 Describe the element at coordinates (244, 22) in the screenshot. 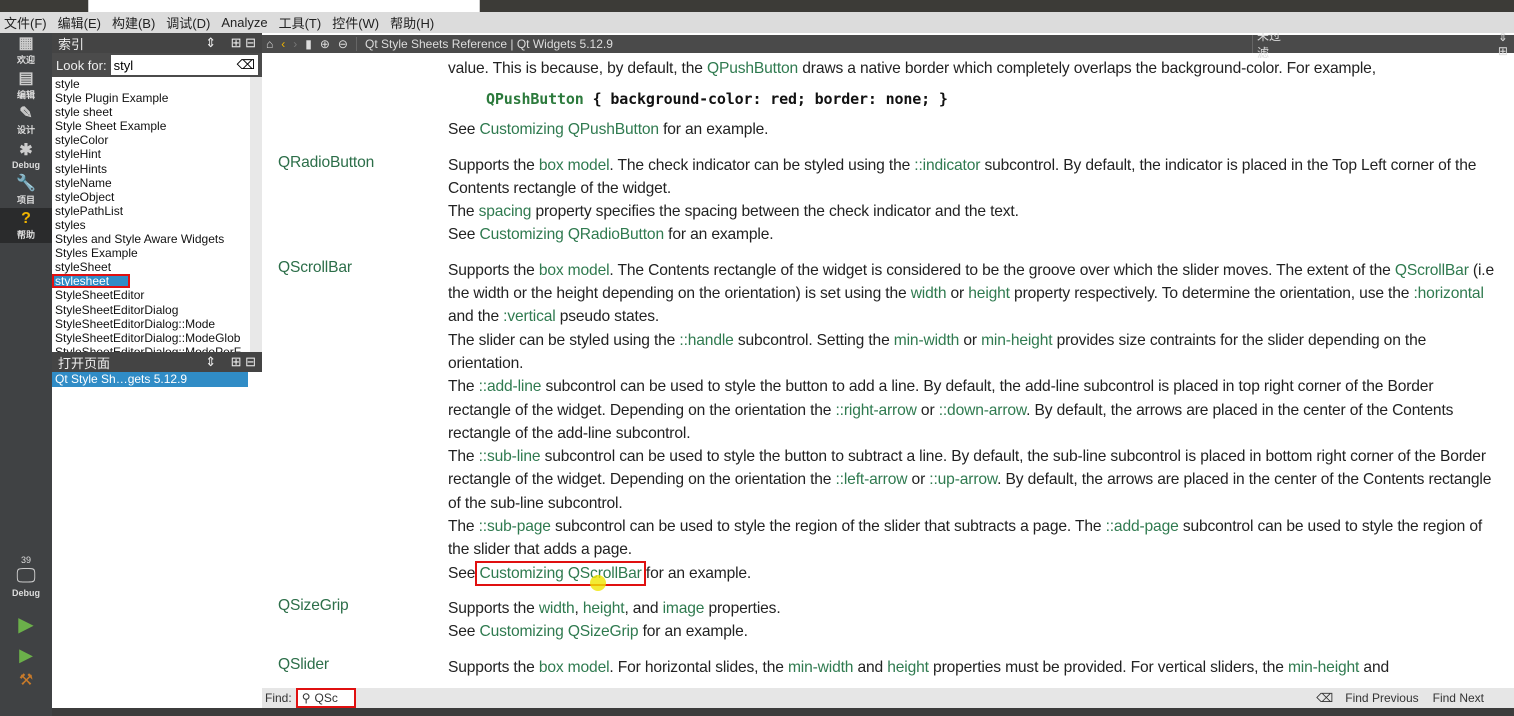

I see `menu-item: Analyze` at that location.